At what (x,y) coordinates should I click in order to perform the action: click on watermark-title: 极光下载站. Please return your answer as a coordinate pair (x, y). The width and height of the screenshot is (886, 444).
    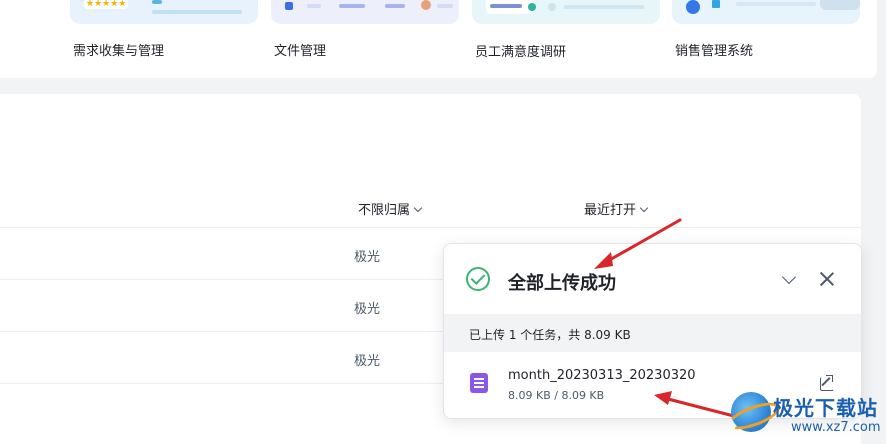
    Looking at the image, I should click on (825, 408).